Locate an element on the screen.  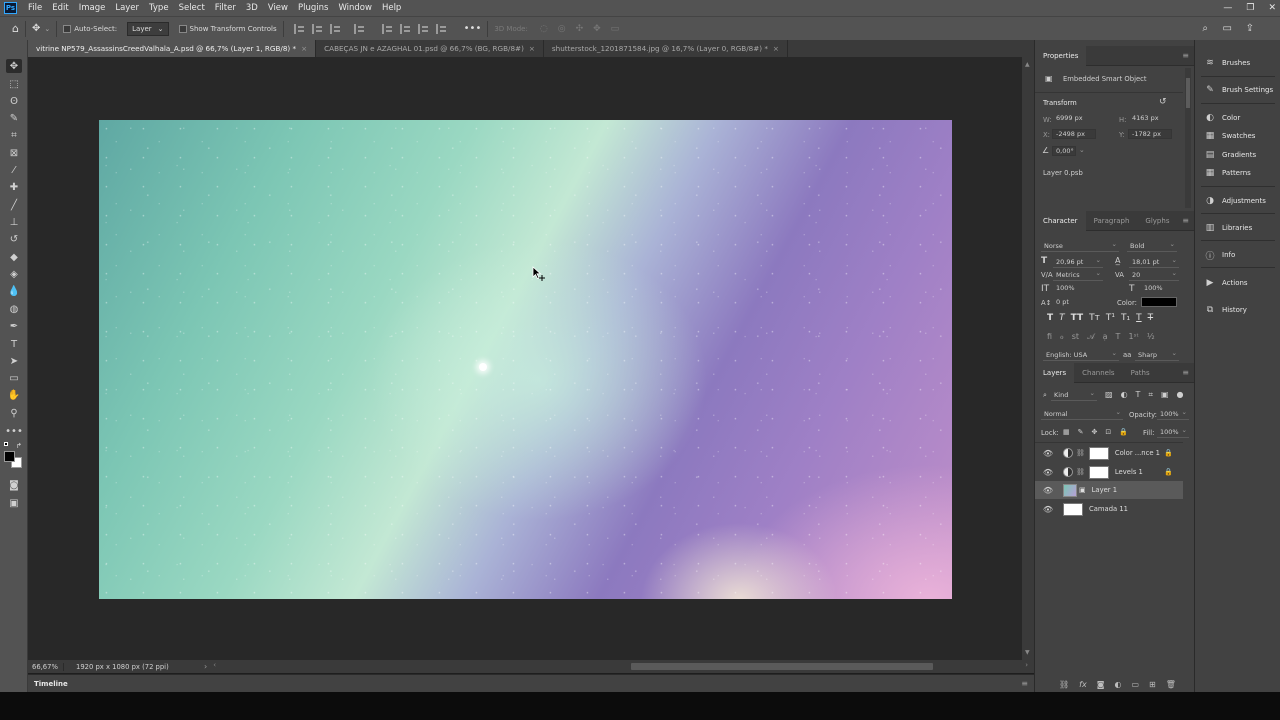
width-field: 6999 px is located at coordinates (1073, 119).